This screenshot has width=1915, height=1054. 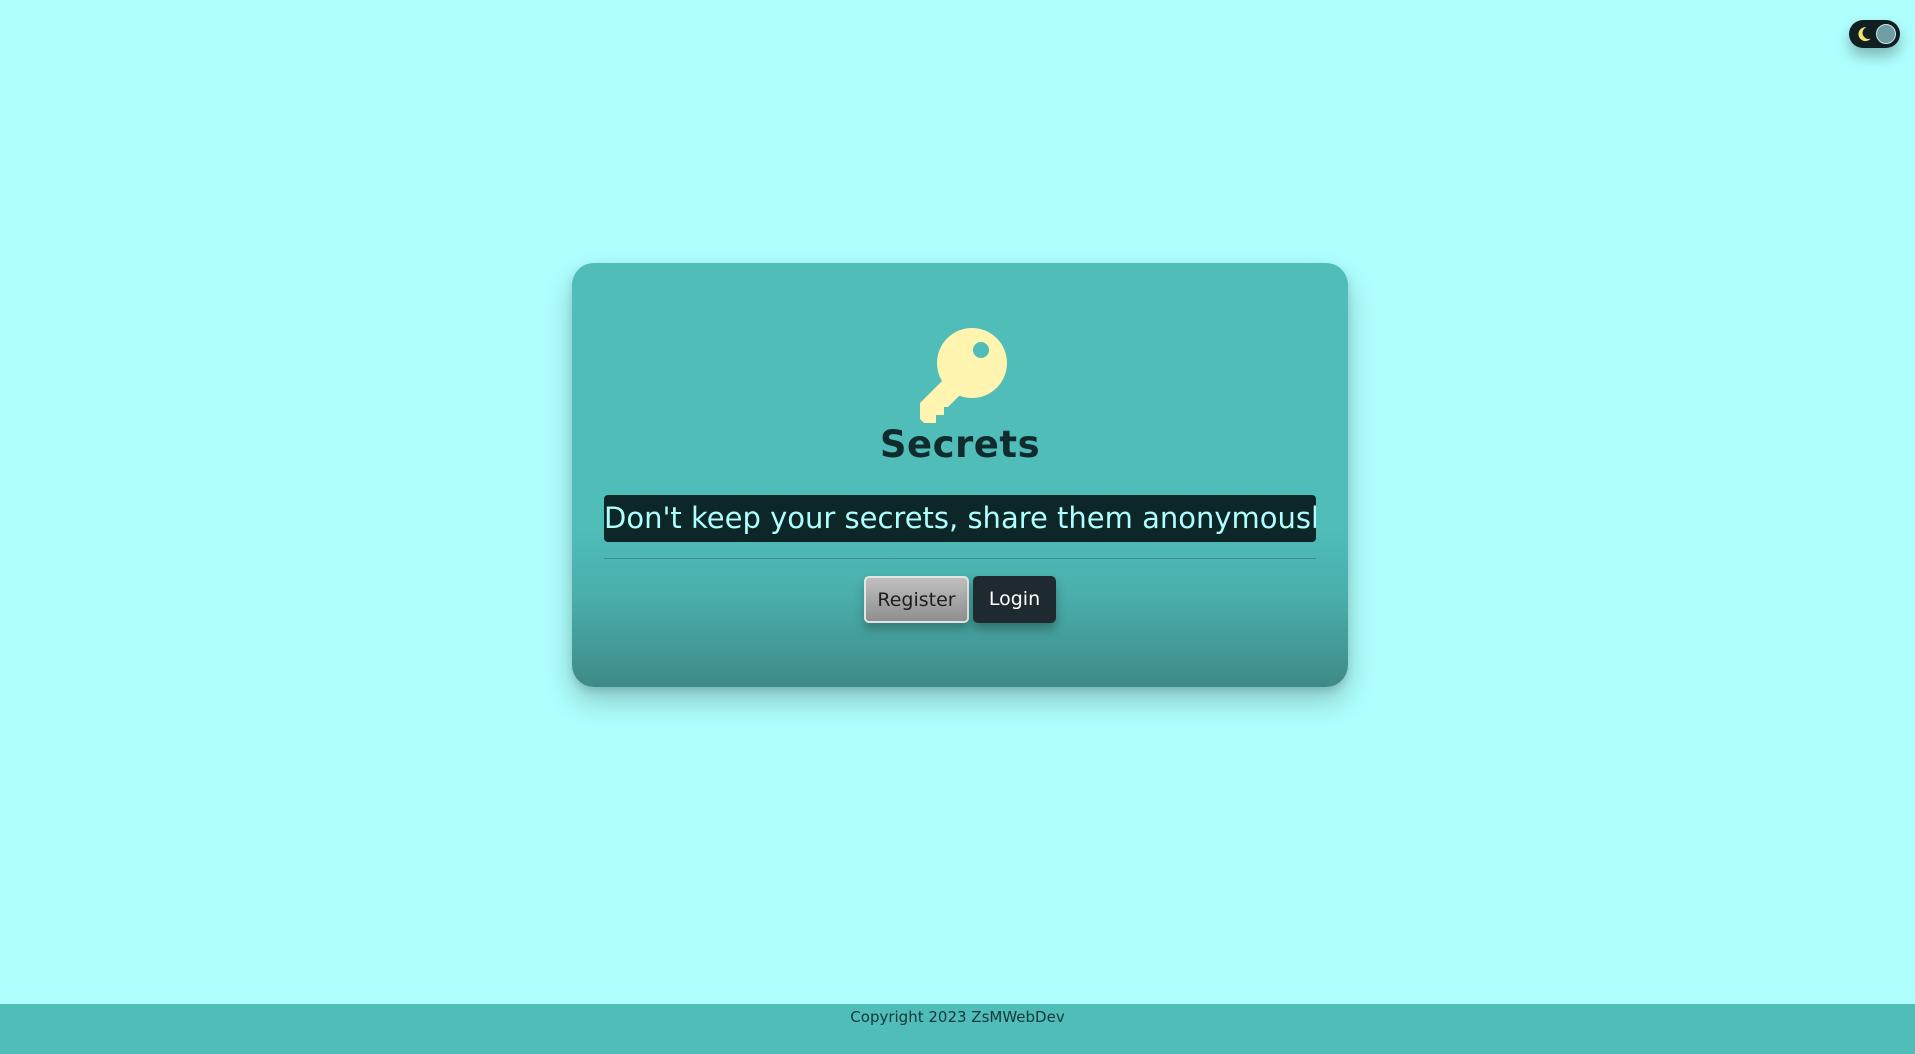 I want to click on register-button: Register, so click(x=916, y=599).